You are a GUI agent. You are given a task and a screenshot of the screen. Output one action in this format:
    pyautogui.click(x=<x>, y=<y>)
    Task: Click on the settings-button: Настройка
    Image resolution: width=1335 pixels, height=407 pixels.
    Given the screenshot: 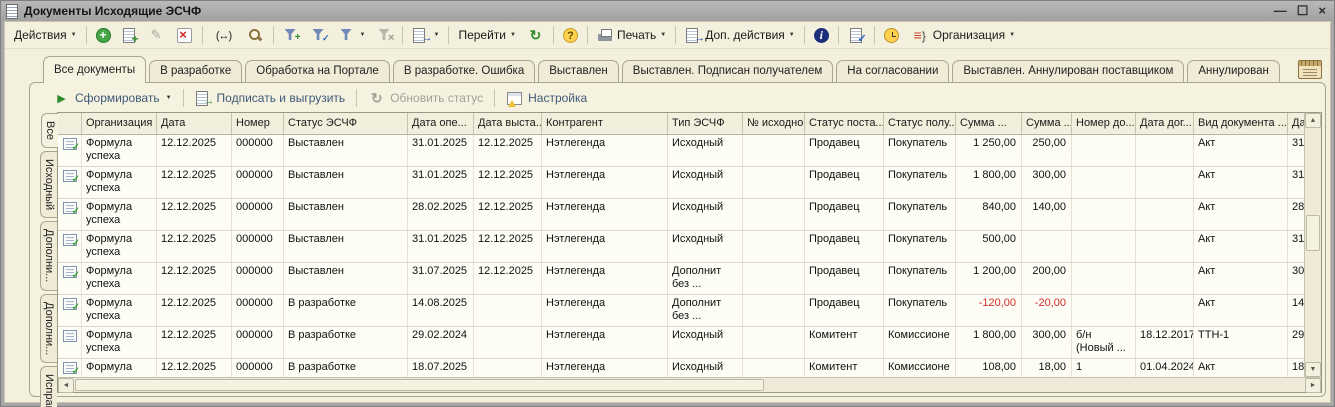 What is the action you would take?
    pyautogui.click(x=546, y=98)
    